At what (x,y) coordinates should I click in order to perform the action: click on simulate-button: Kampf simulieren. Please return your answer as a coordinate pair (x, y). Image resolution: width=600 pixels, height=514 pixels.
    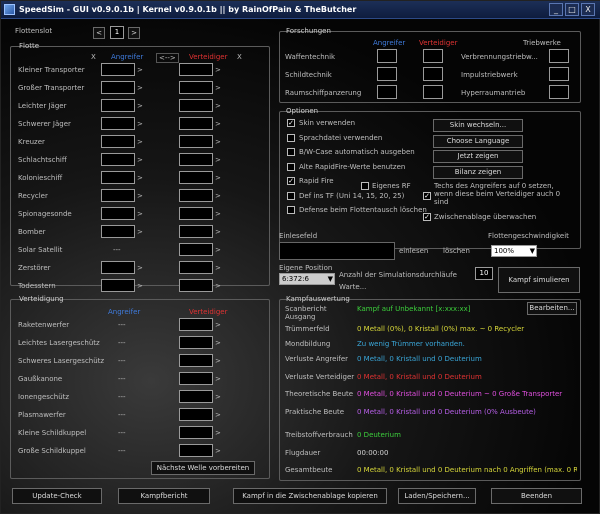
    Looking at the image, I should click on (539, 280).